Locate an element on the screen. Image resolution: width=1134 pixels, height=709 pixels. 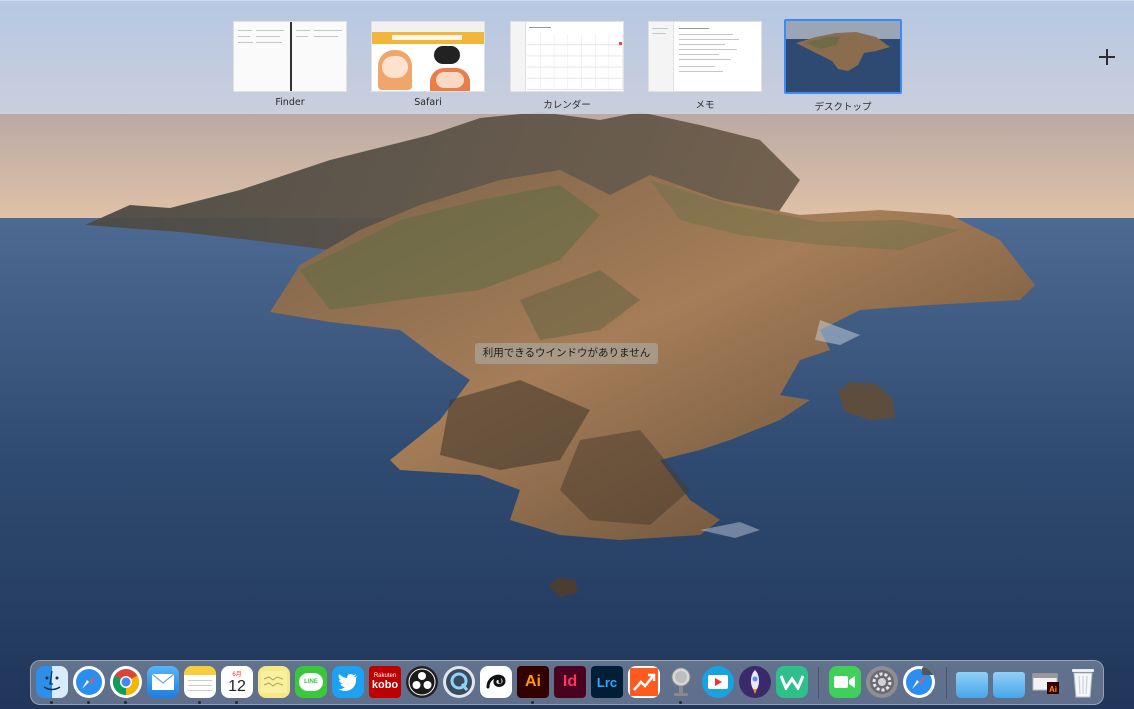
add-space-button is located at coordinates (1107, 57).